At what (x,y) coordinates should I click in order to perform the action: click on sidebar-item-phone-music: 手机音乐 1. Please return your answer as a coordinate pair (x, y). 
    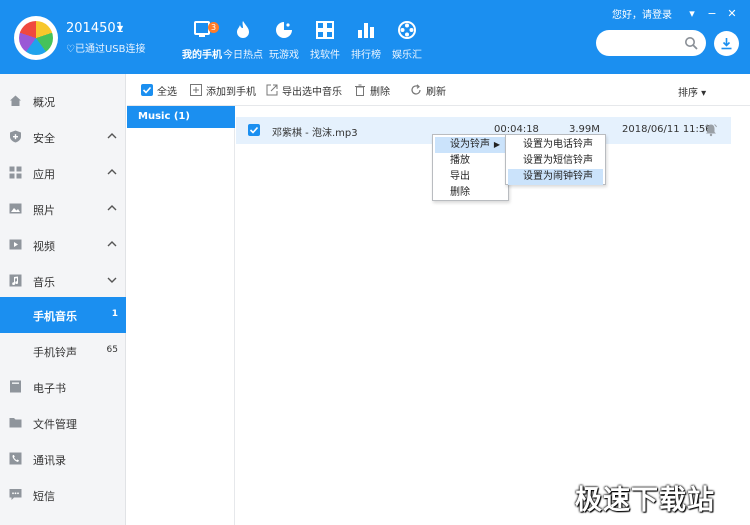
    Looking at the image, I should click on (63, 315).